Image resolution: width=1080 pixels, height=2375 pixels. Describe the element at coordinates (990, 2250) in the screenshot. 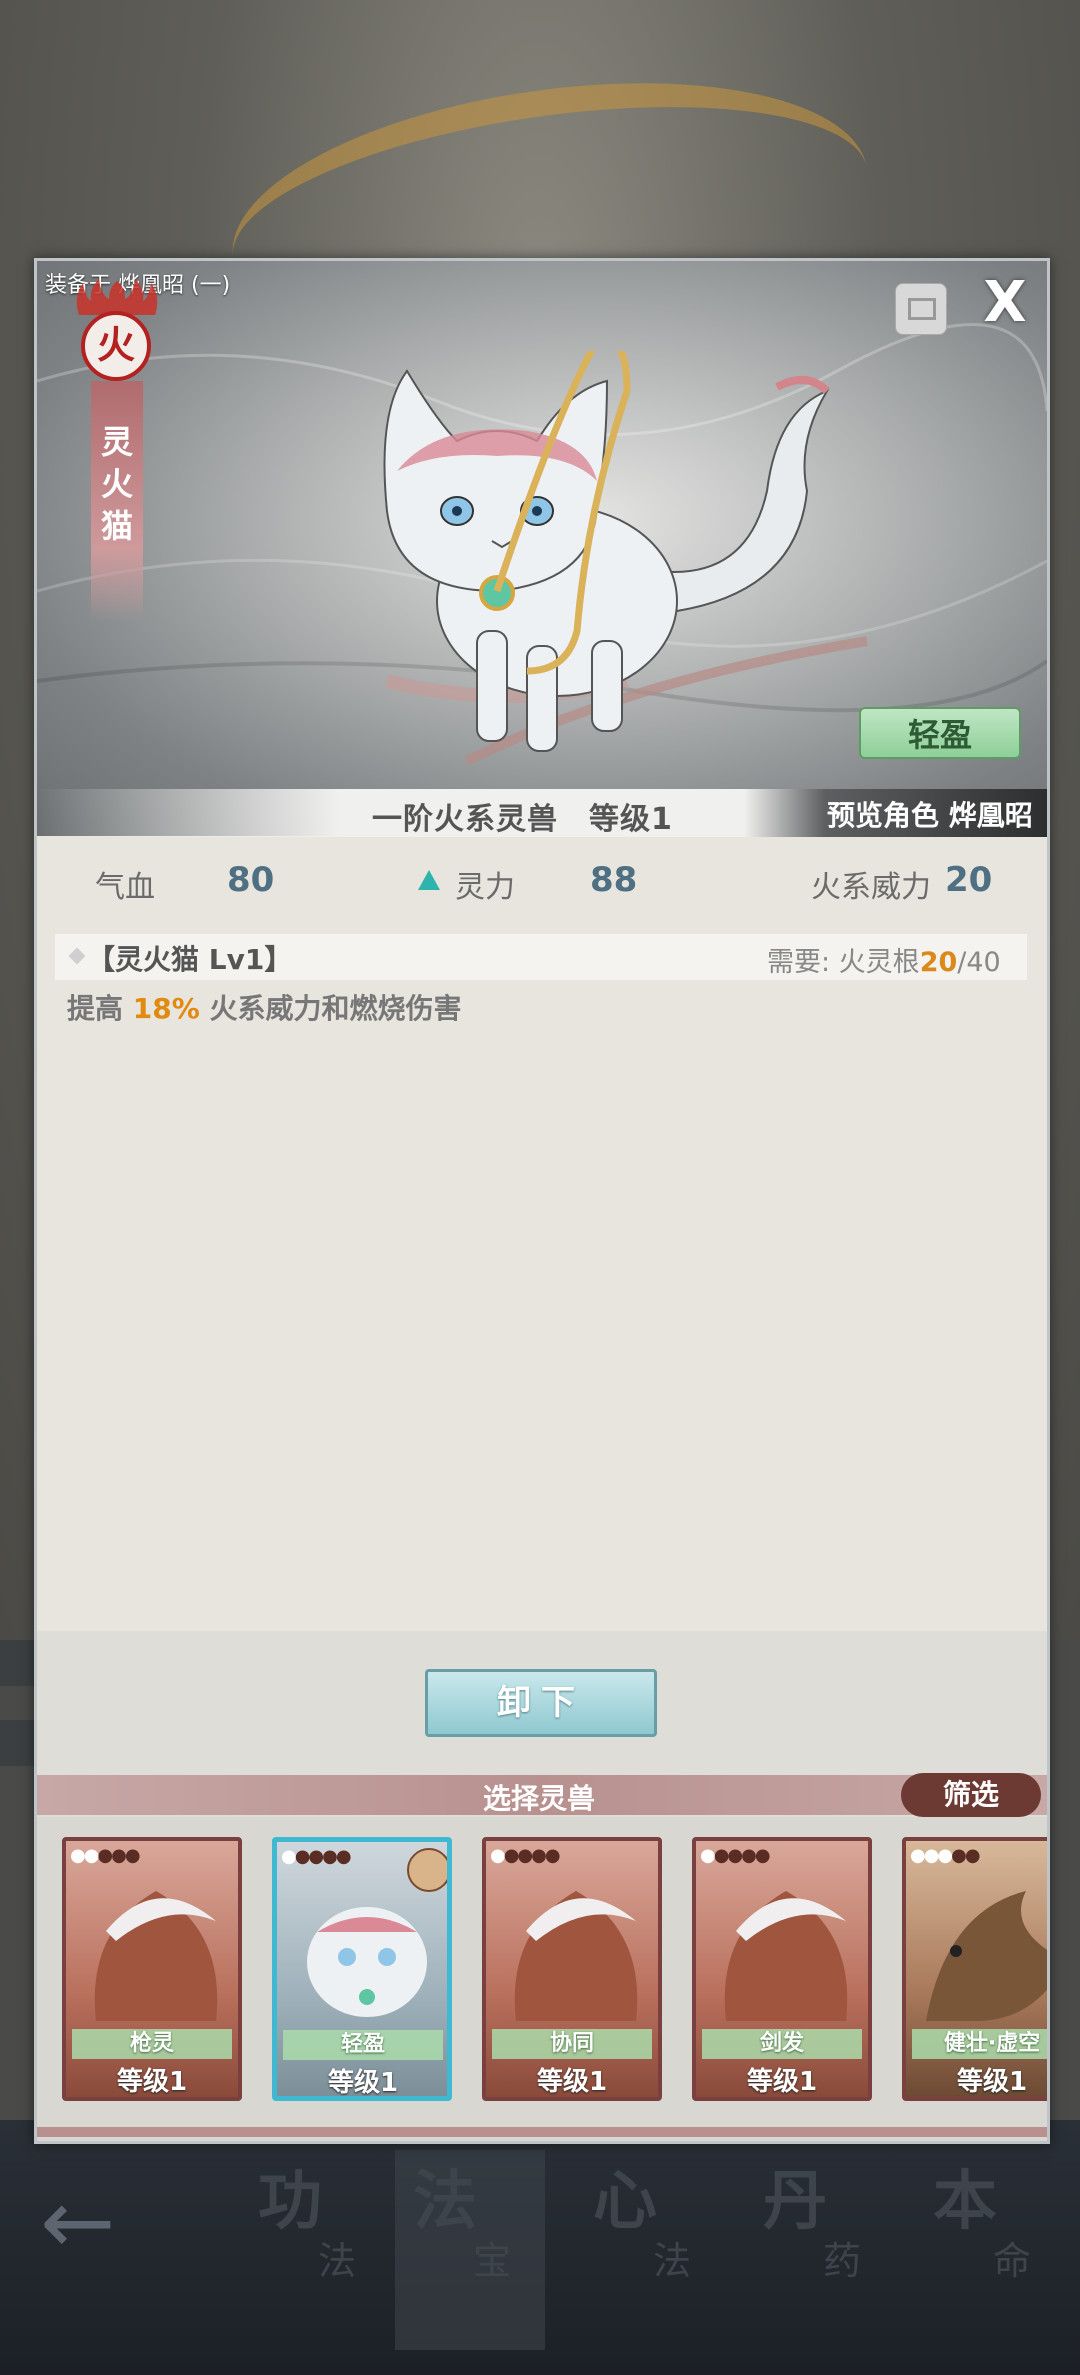

I see `nav-item-benming: 本 命` at that location.